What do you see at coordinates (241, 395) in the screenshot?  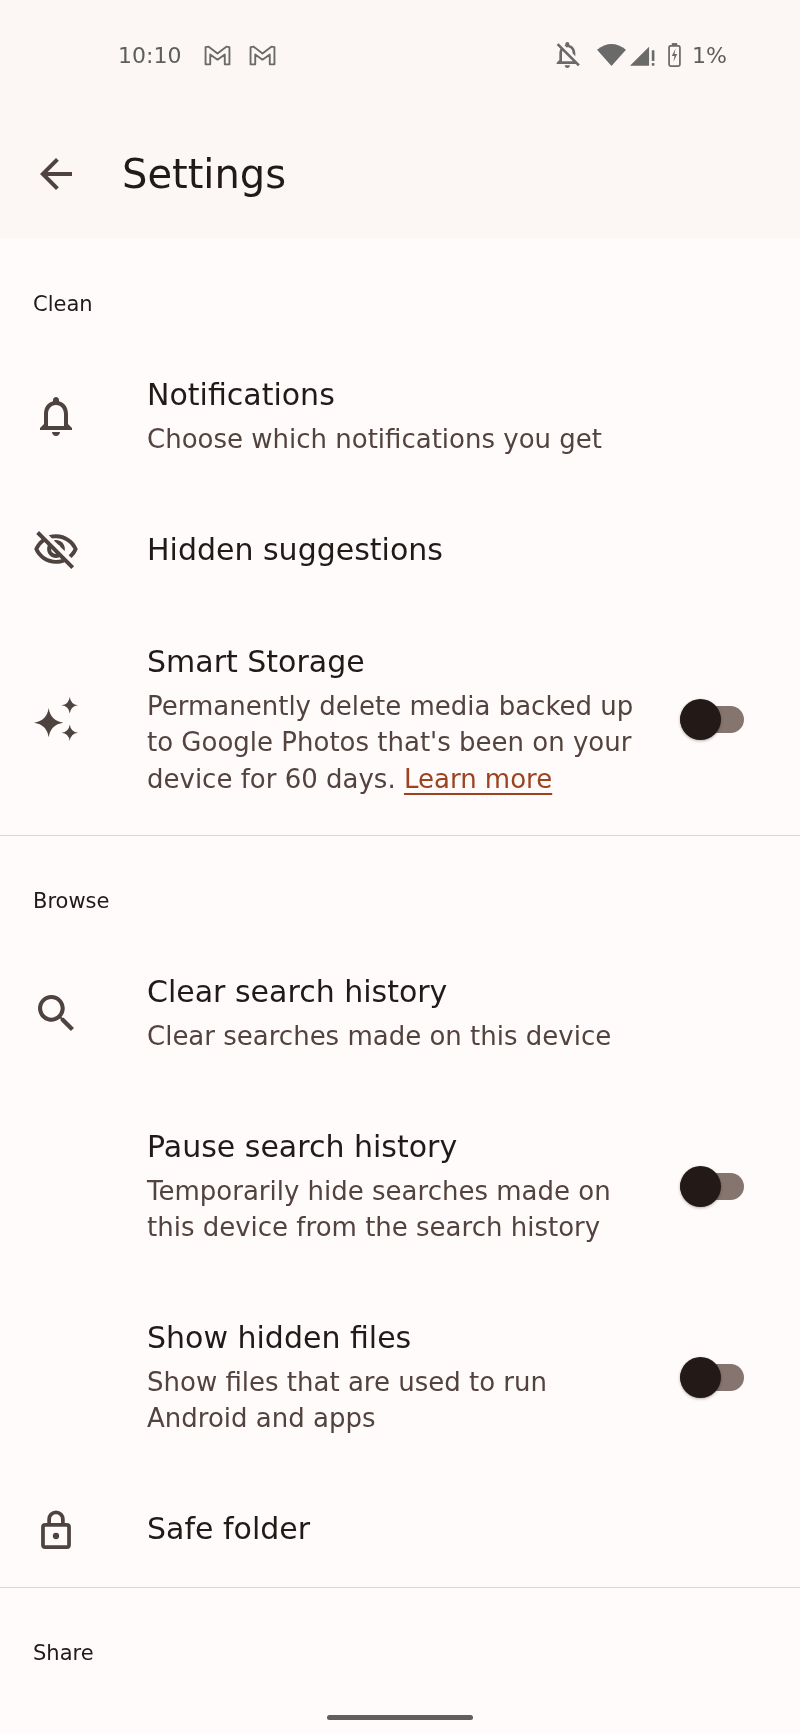 I see `setting-title: Notifications` at bounding box center [241, 395].